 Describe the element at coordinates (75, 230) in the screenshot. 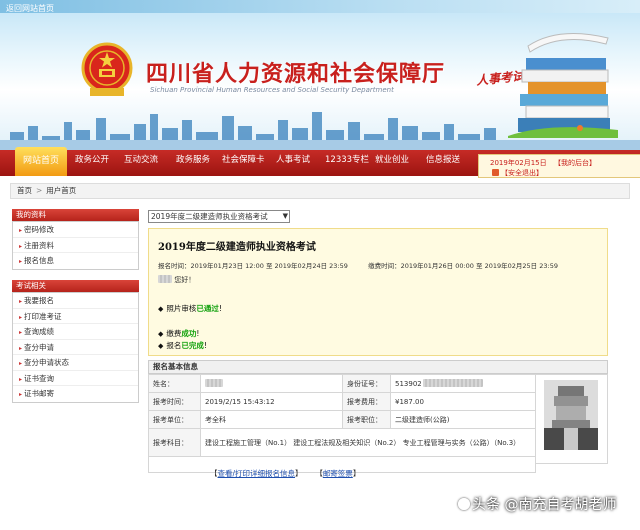

I see `sidebar-item-change-password: 密码修改` at that location.